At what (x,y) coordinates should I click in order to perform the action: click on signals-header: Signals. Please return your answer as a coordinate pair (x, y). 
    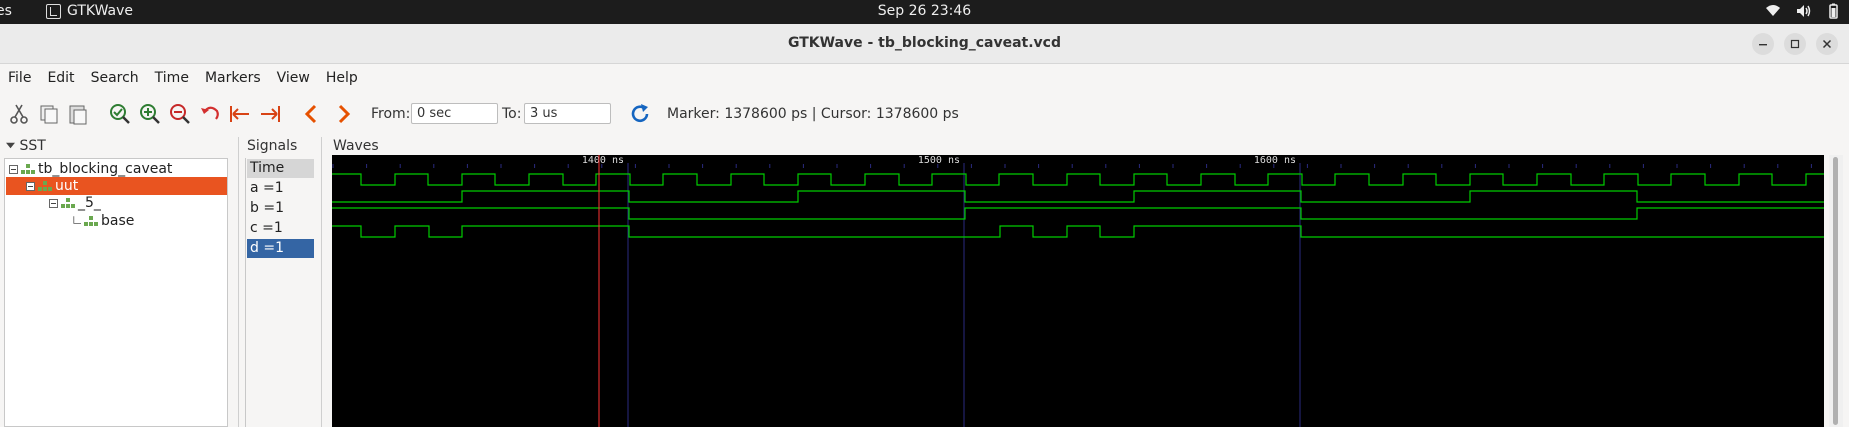
    Looking at the image, I should click on (272, 146).